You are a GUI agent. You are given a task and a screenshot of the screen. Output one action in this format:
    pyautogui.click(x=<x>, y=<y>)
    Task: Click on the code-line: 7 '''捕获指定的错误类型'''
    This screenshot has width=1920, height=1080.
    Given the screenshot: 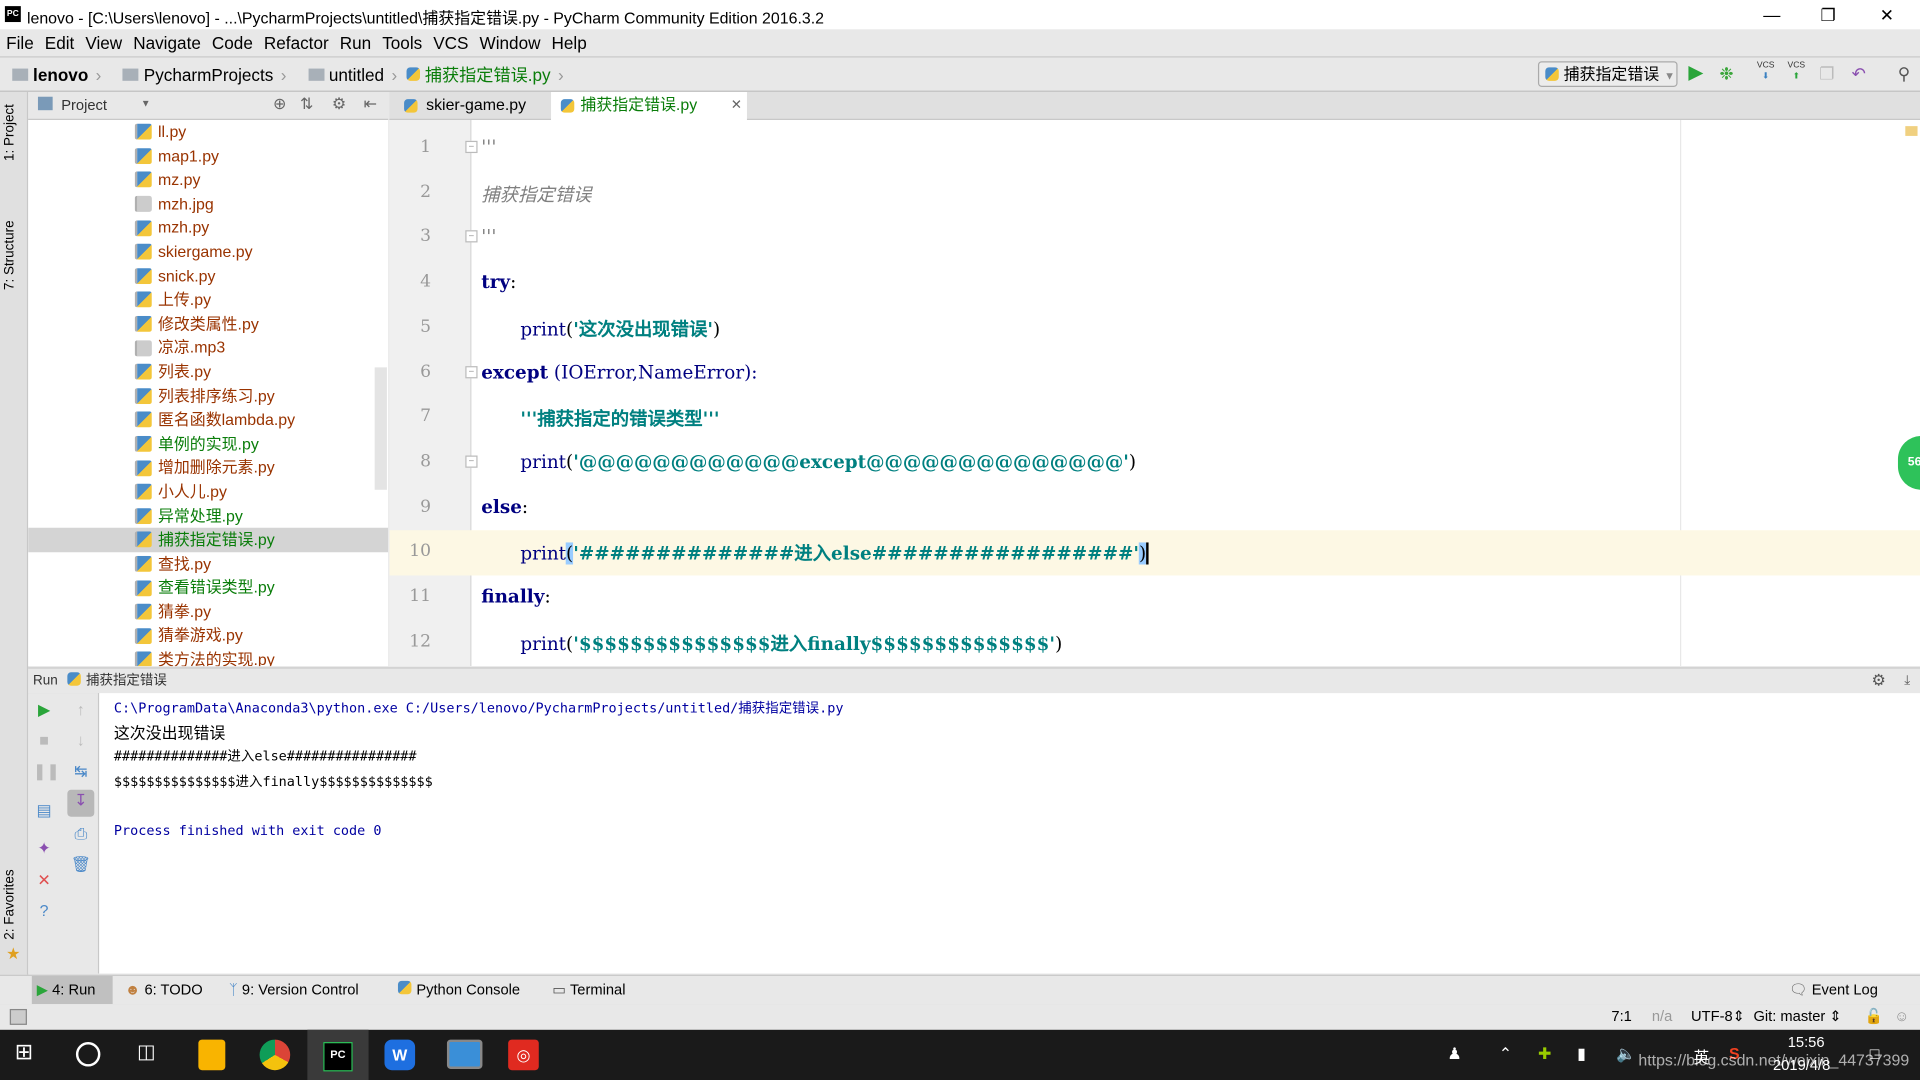 What is the action you would take?
    pyautogui.click(x=1154, y=418)
    